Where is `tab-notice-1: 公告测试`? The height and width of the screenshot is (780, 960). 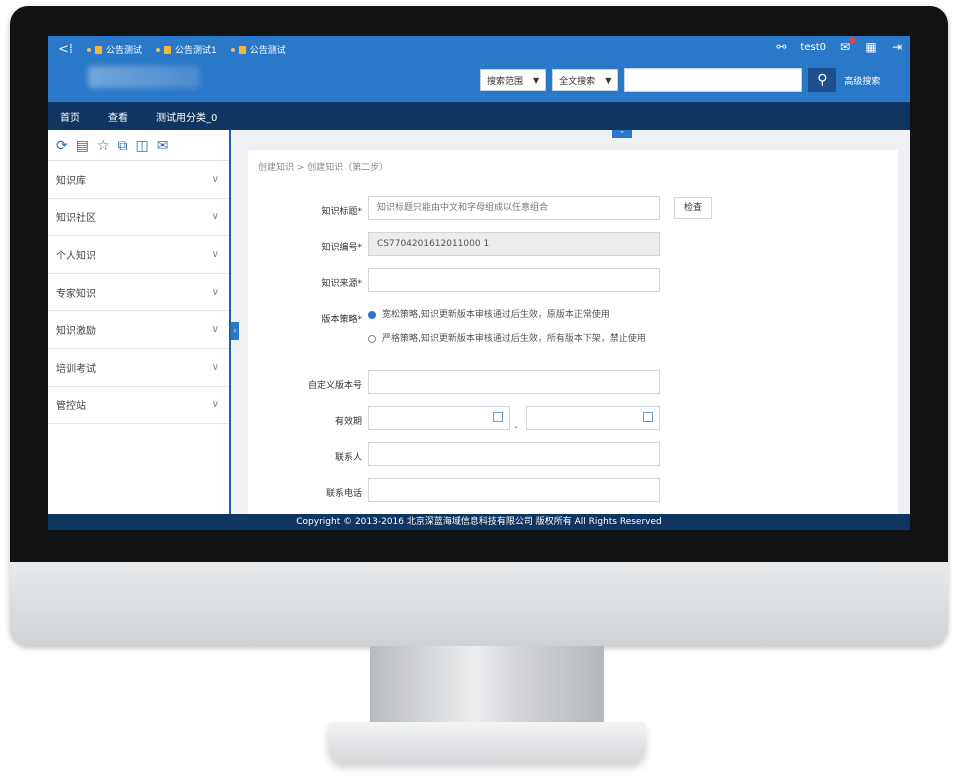
tab-notice-1: 公告测试 is located at coordinates (114, 49).